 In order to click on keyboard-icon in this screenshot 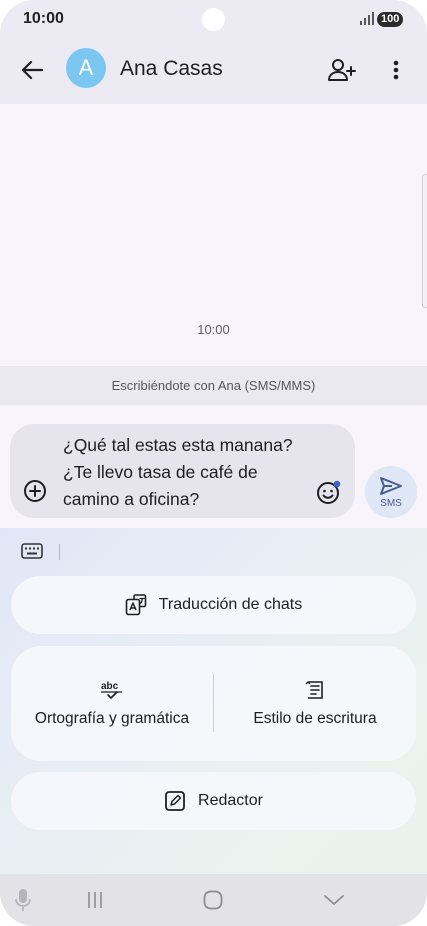, I will do `click(32, 551)`.